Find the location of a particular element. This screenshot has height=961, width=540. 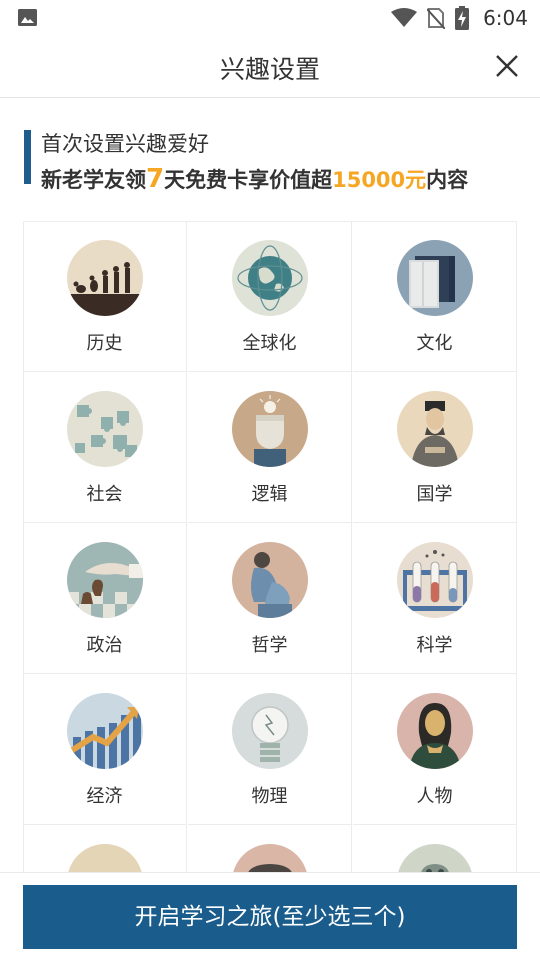

topic-label: 政治 is located at coordinates (104, 645).